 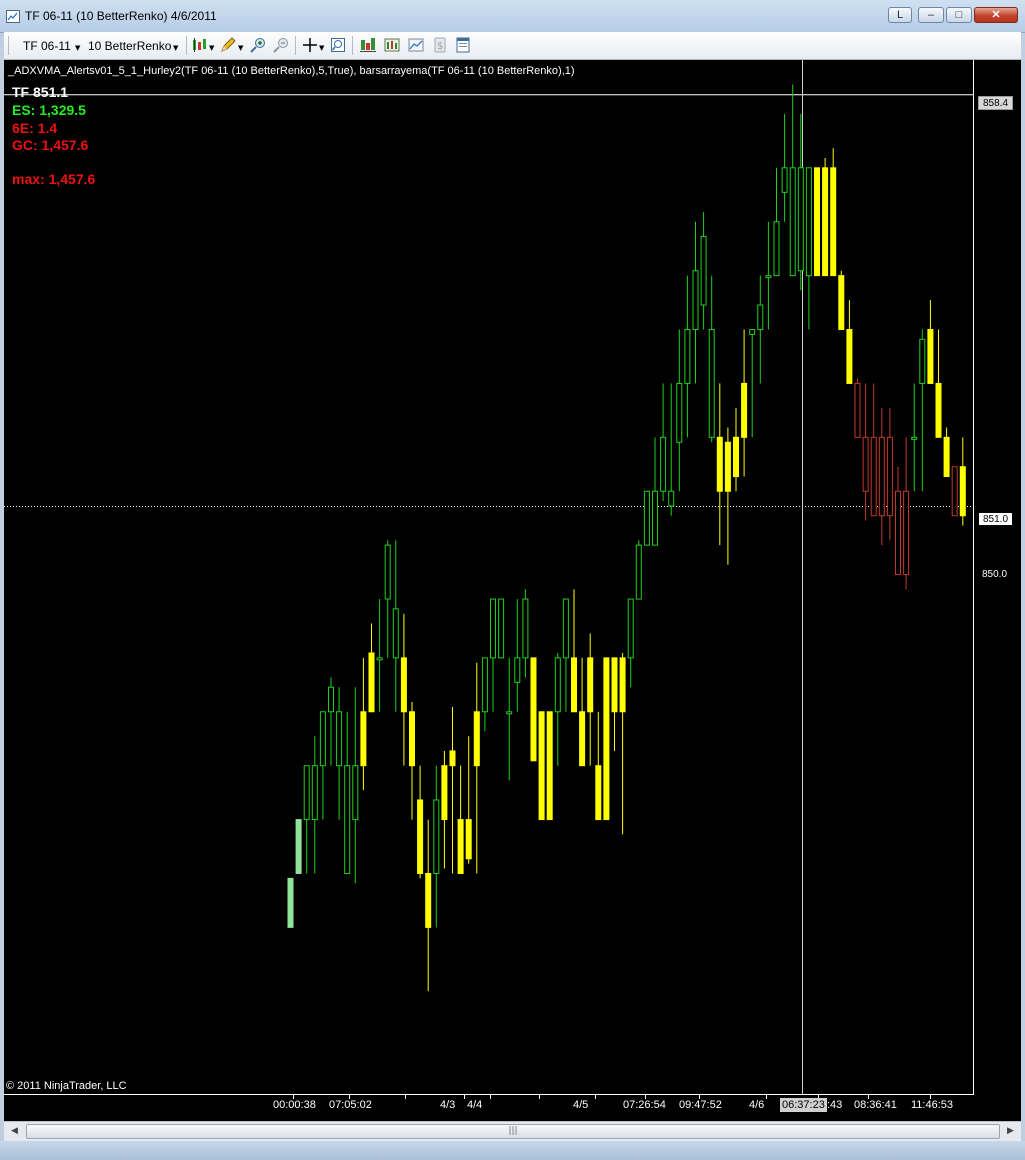 I want to click on time-label: 09:47:52, so click(x=700, y=1105).